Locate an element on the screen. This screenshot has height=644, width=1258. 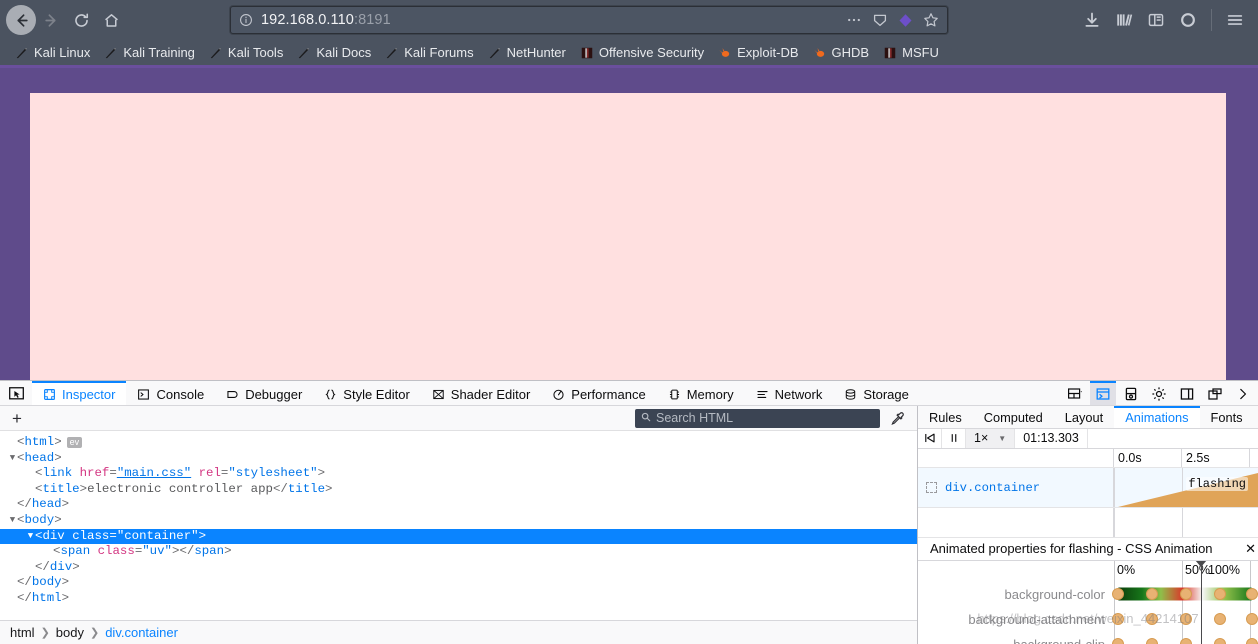
tab-animations: Animations is located at coordinates (1157, 417).